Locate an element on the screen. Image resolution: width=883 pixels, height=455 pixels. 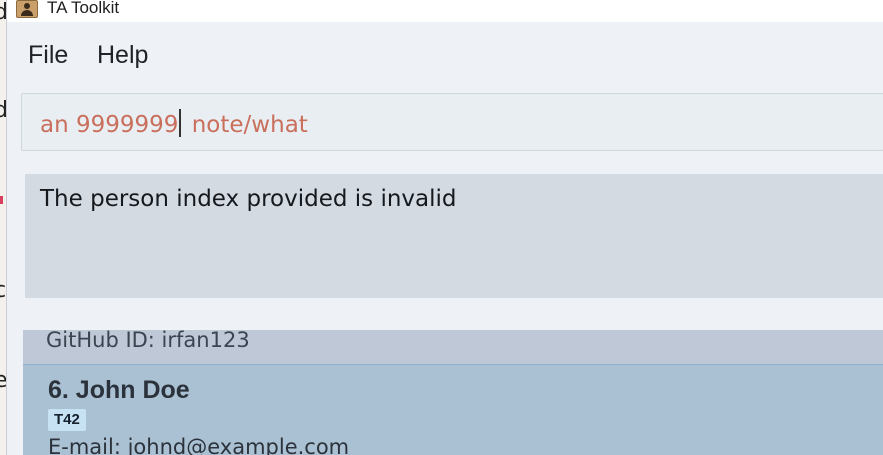
address-book-icon is located at coordinates (27, 9).